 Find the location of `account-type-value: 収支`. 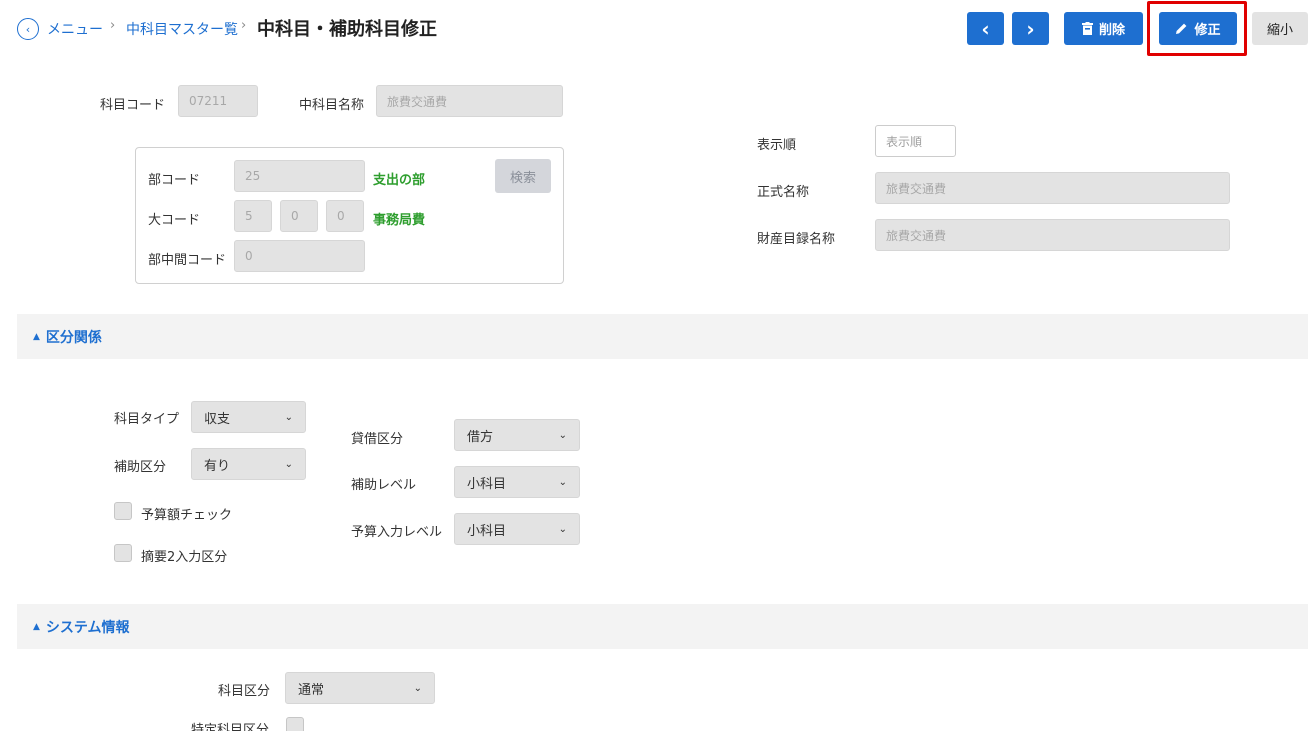

account-type-value: 収支 is located at coordinates (217, 419).